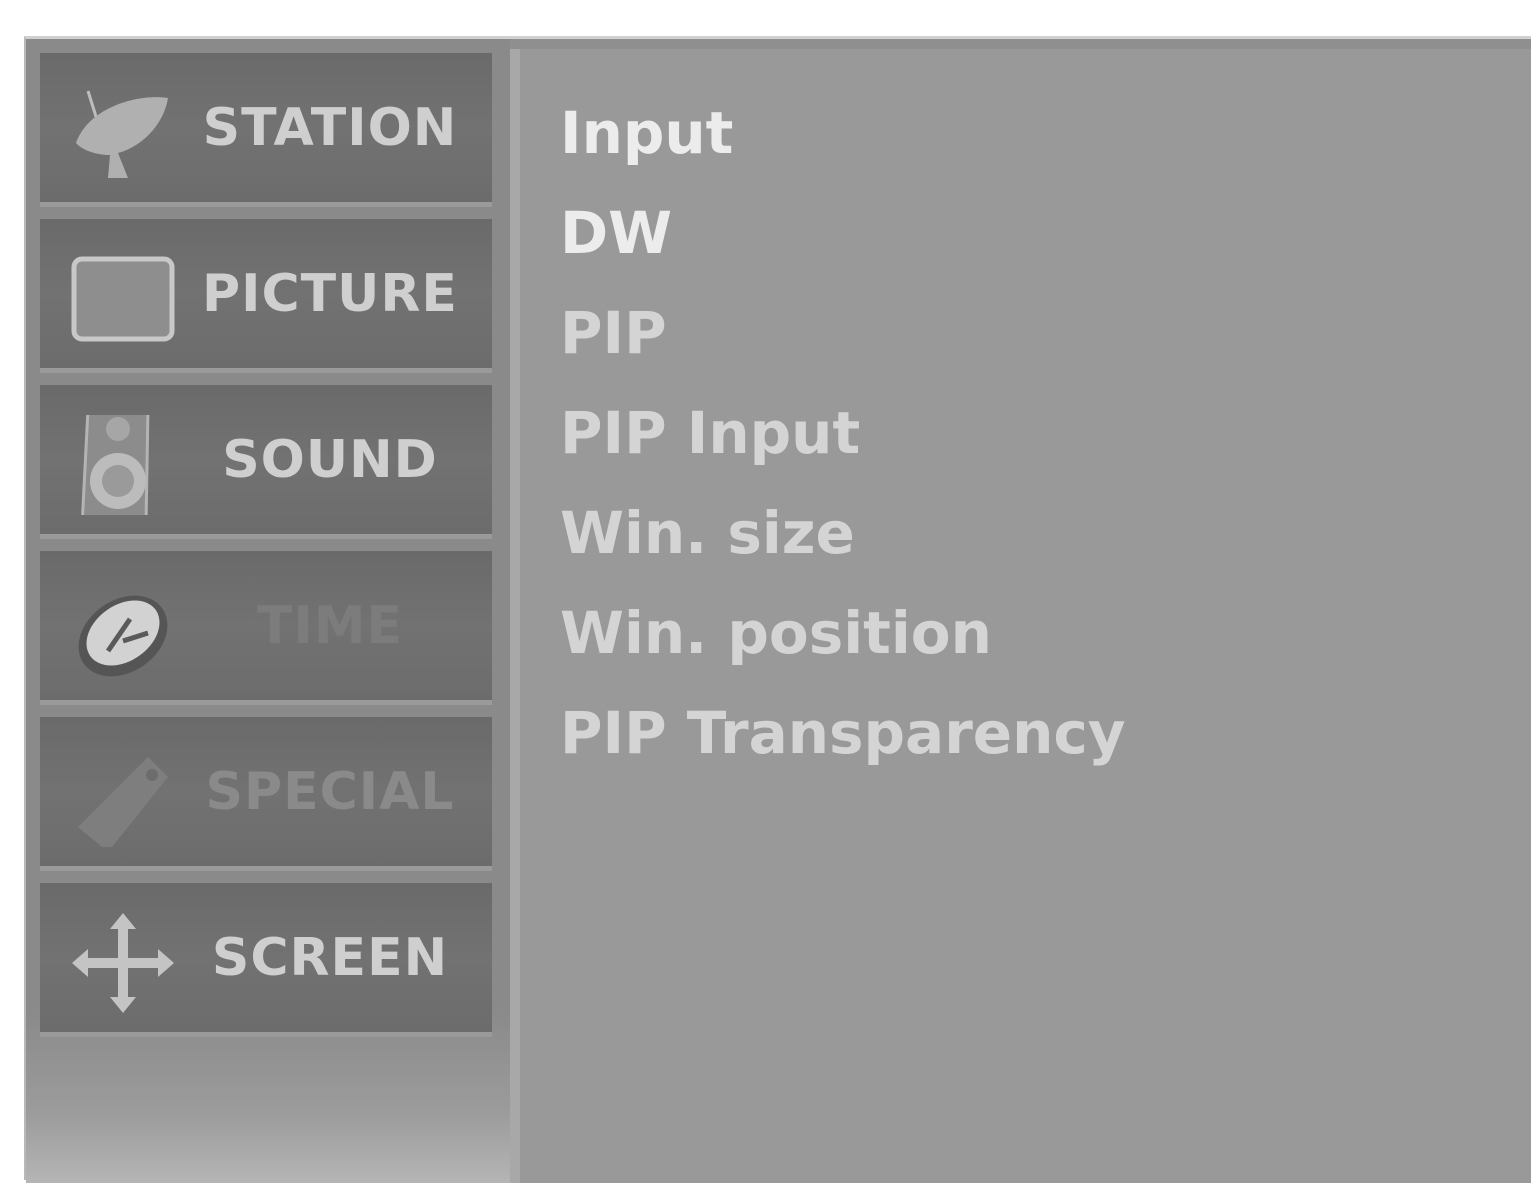  I want to click on tab-label: STATION, so click(330, 128).